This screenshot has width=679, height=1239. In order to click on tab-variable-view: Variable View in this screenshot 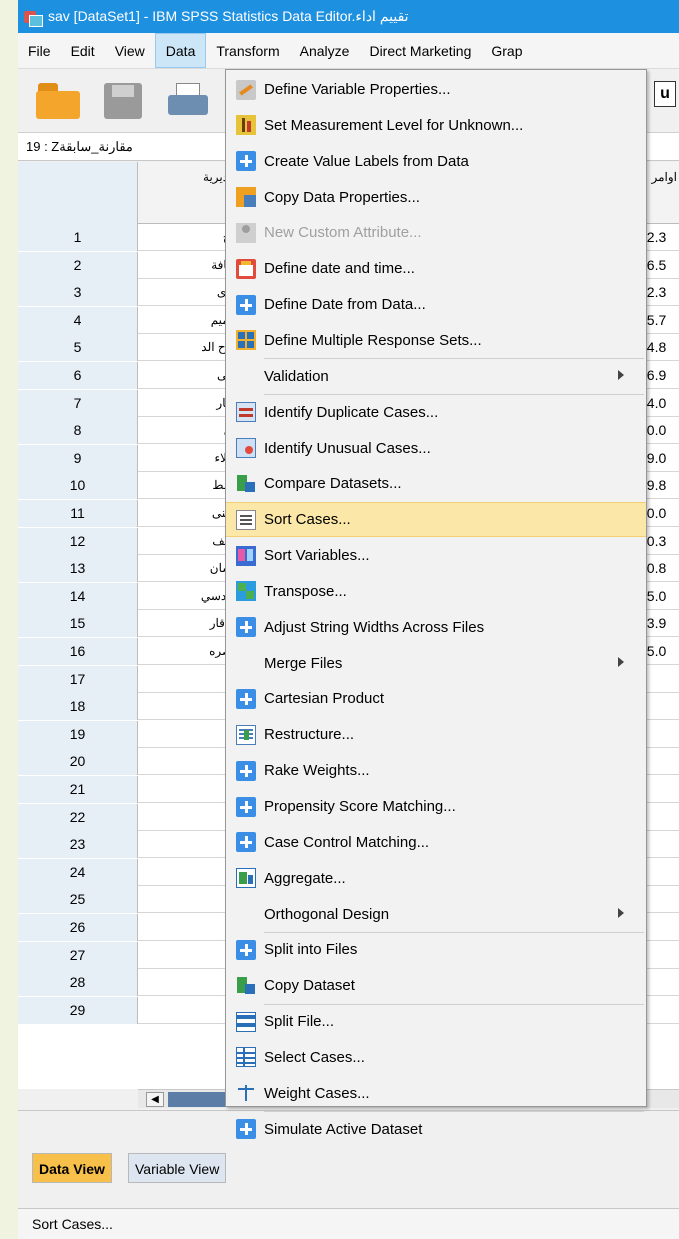, I will do `click(177, 1168)`.